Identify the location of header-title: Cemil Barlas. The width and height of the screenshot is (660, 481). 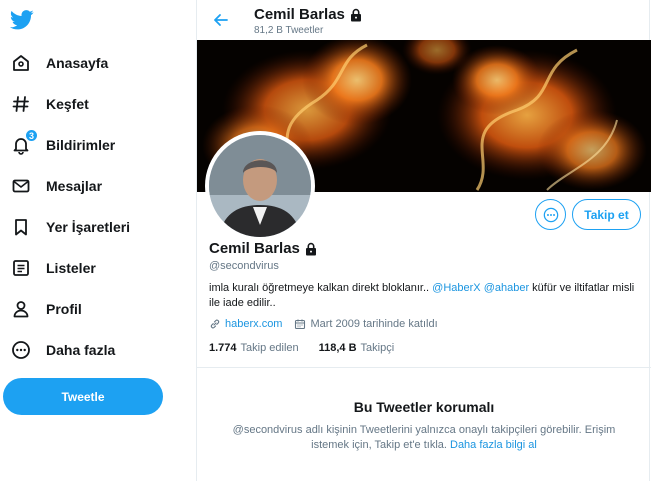
(308, 14).